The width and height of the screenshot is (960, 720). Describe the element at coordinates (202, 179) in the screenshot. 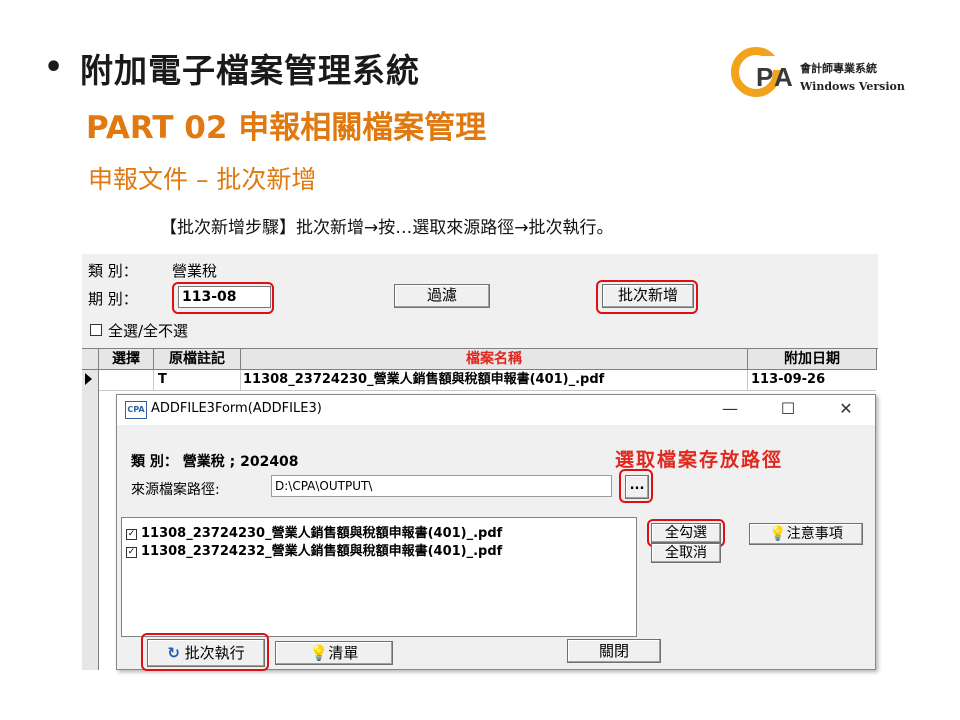

I see `slide-subtitle: 申報文件 – 批次新增` at that location.